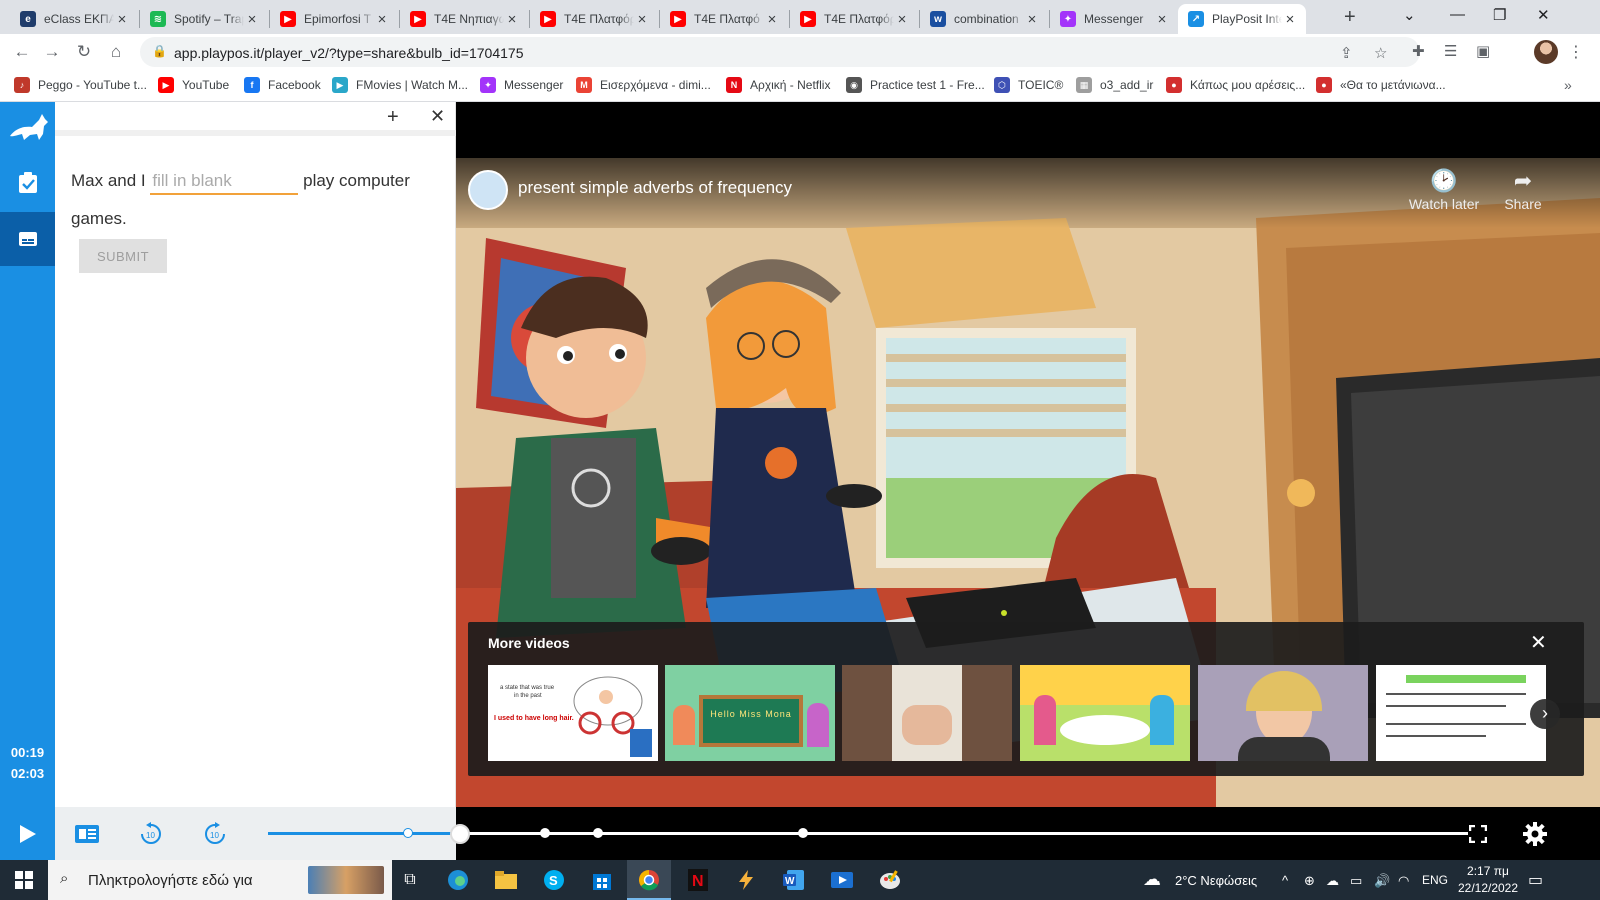 The image size is (1600, 900). Describe the element at coordinates (52, 52) in the screenshot. I see `forward-icon: →` at that location.